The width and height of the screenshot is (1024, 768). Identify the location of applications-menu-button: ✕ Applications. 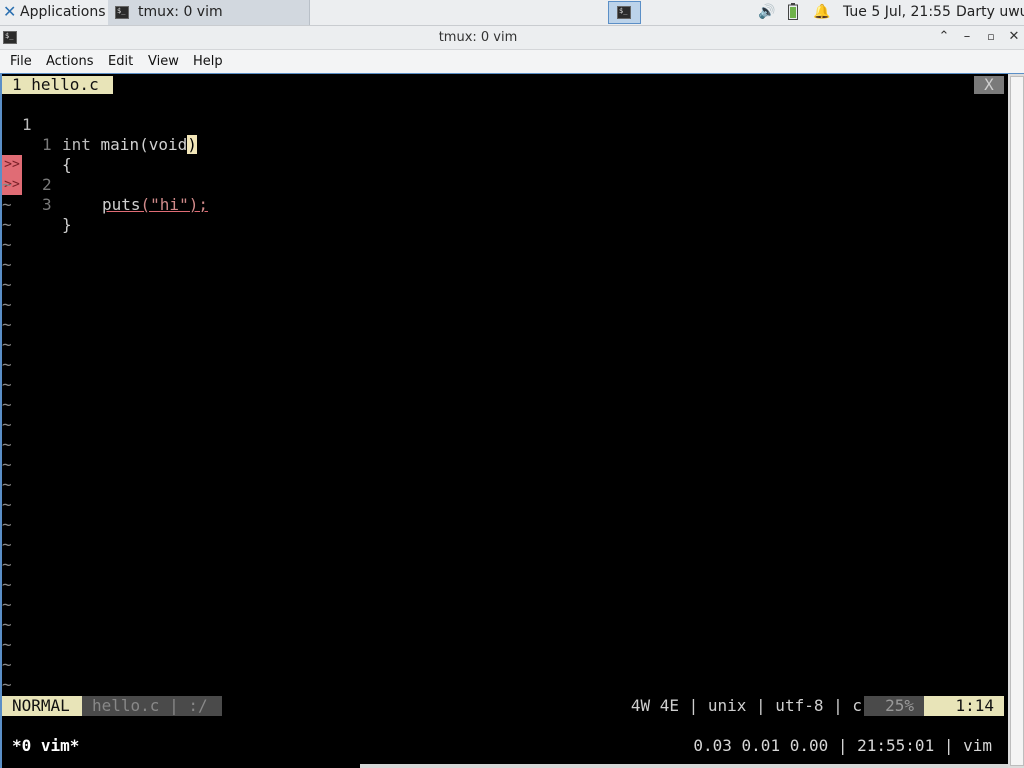
(54, 12).